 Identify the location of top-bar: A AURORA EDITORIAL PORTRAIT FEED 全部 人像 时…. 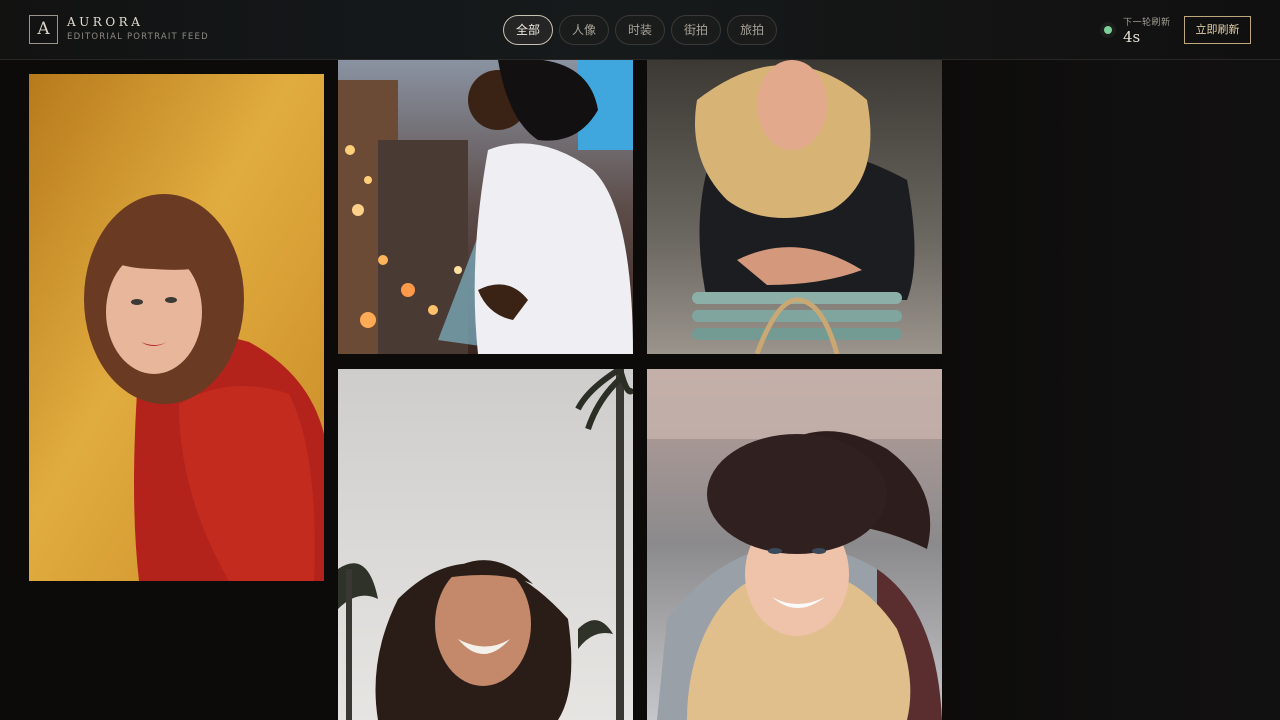
(640, 30).